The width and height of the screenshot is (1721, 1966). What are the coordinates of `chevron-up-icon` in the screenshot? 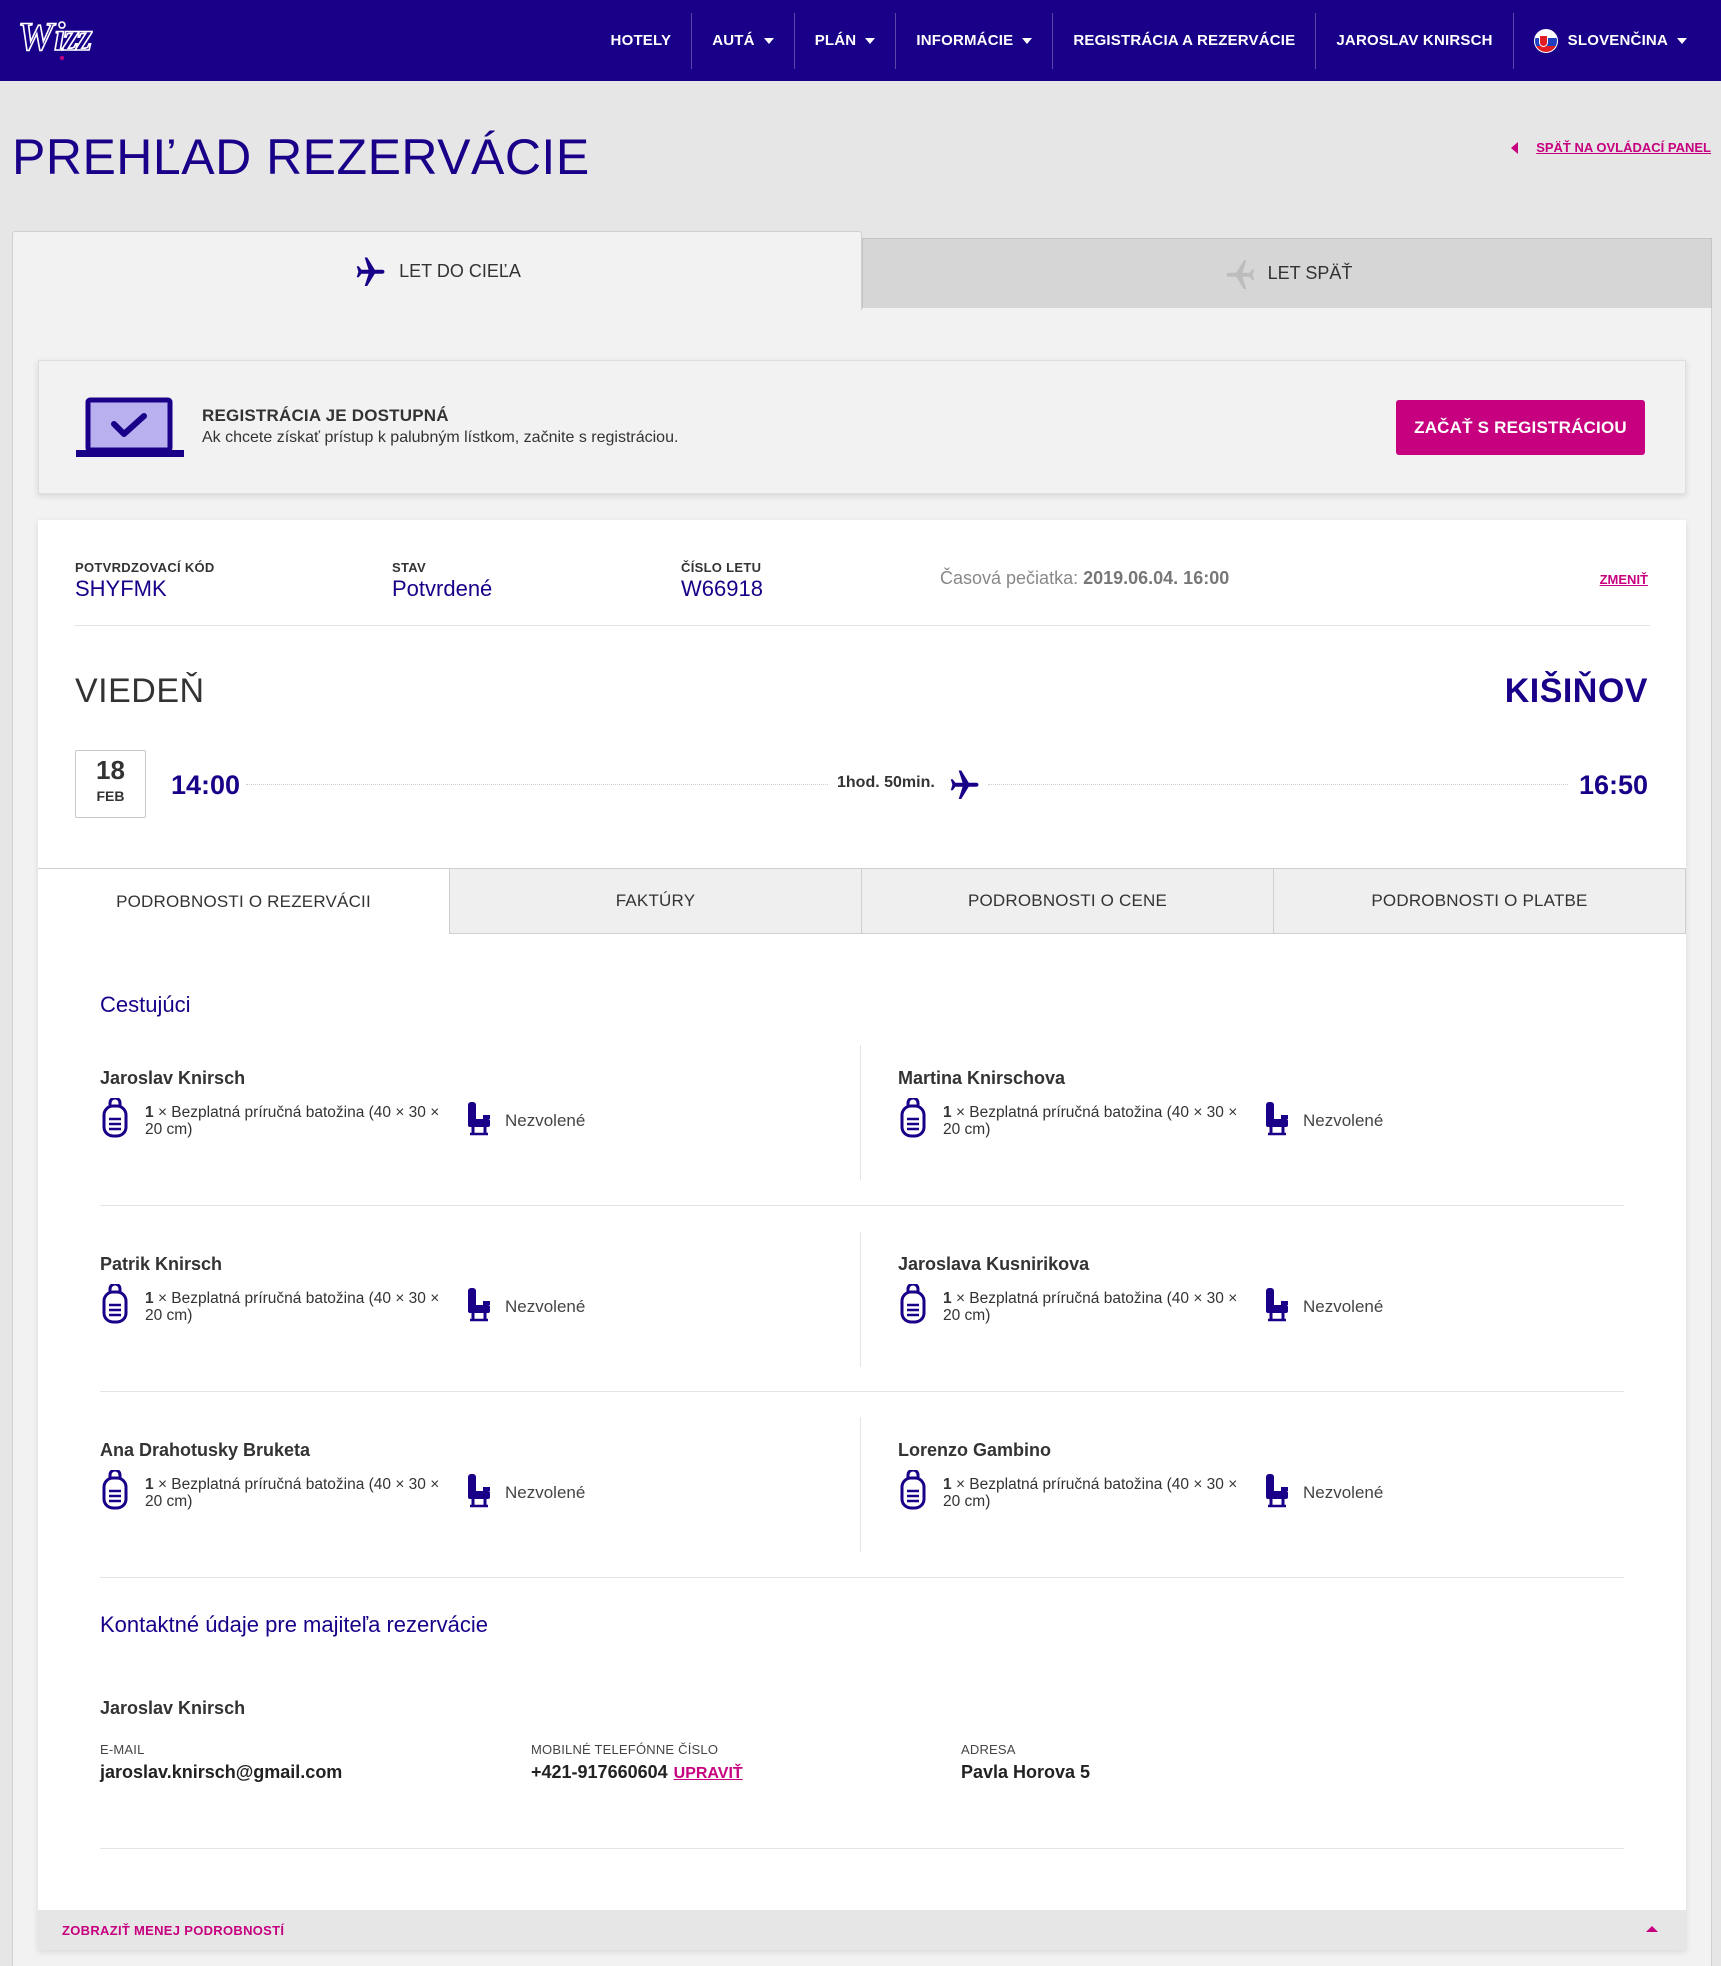 It's located at (1652, 1929).